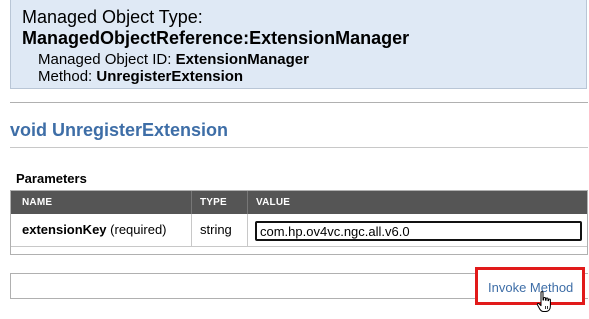 The image size is (589, 319). What do you see at coordinates (216, 229) in the screenshot?
I see `parameter-type: string` at bounding box center [216, 229].